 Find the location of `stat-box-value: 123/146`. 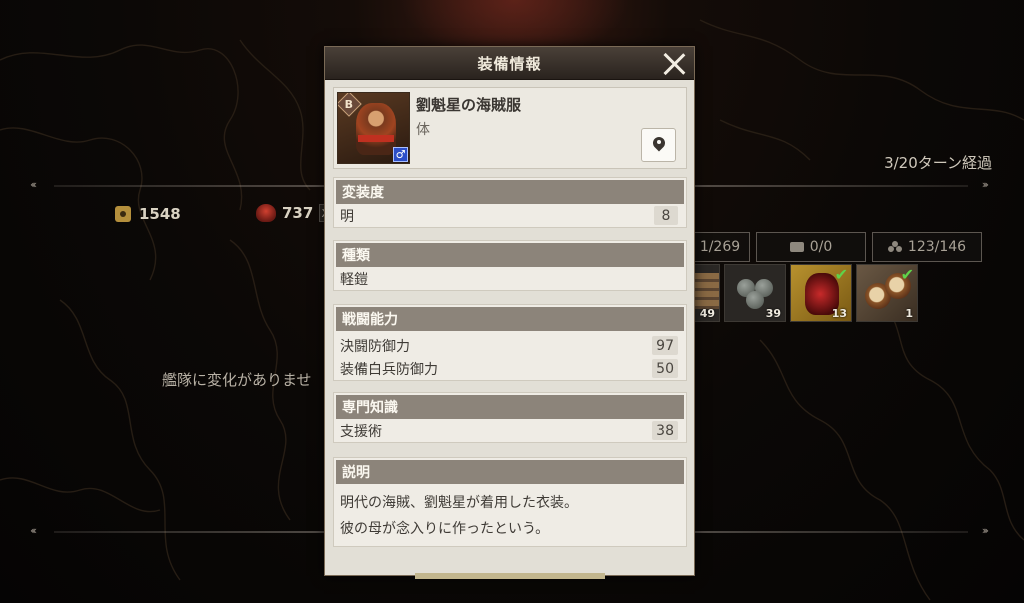

stat-box-value: 123/146 is located at coordinates (937, 247).